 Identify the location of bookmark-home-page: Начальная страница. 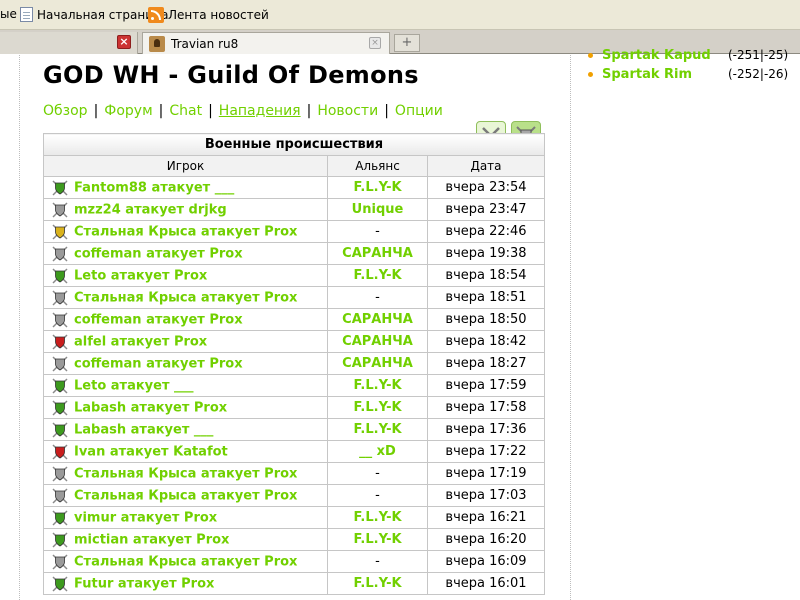
(94, 14).